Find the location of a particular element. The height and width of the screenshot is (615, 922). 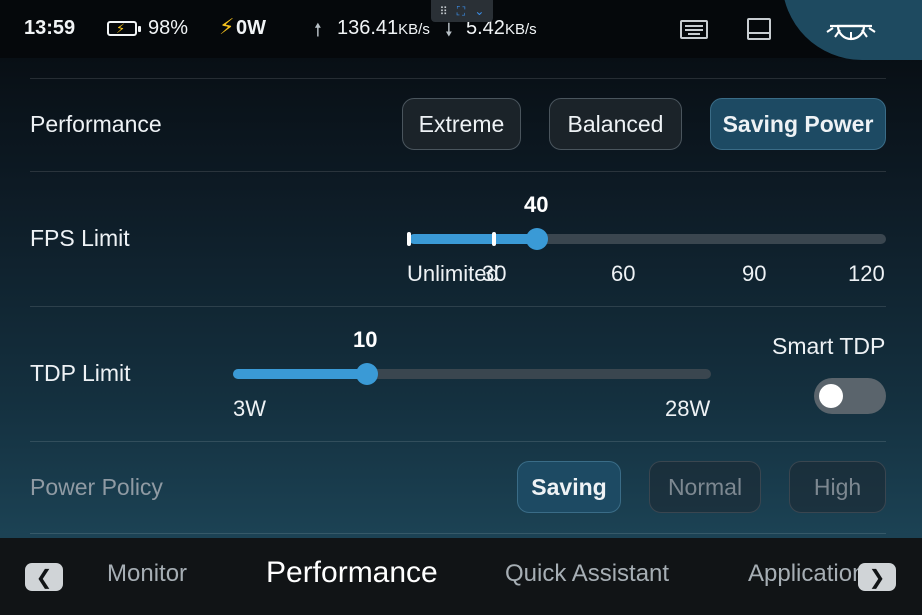

nav-monitor: Monitor is located at coordinates (147, 574).